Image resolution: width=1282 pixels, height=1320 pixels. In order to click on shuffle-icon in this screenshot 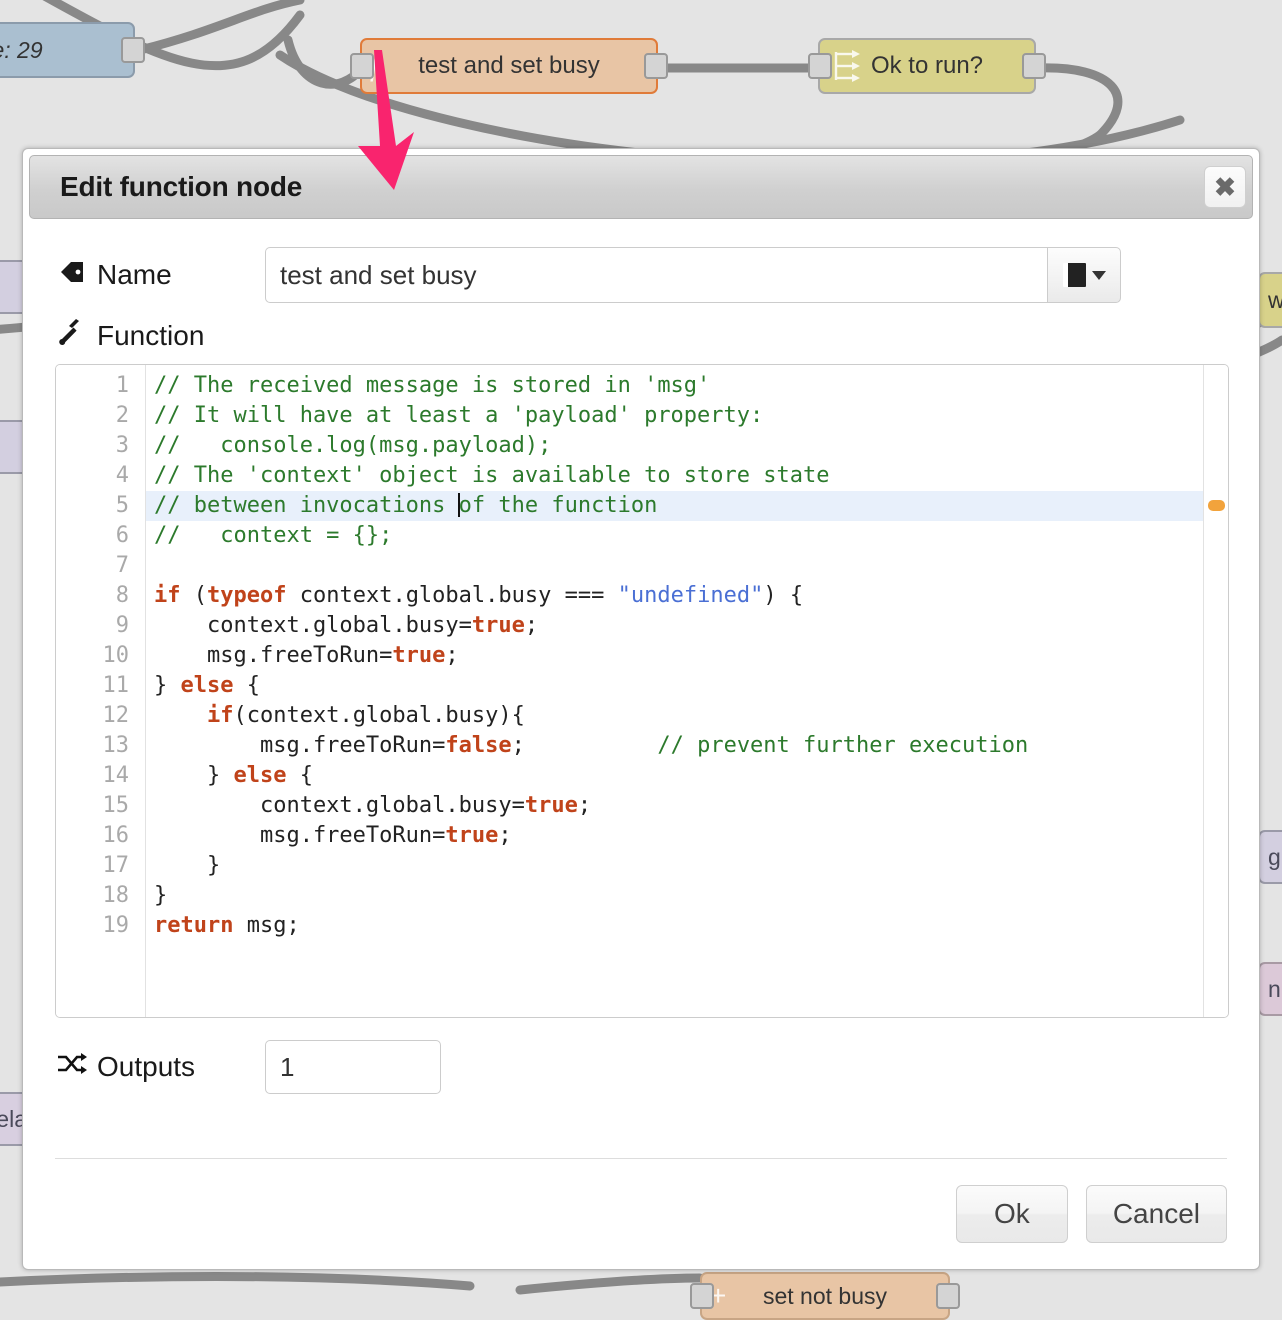, I will do `click(72, 1067)`.